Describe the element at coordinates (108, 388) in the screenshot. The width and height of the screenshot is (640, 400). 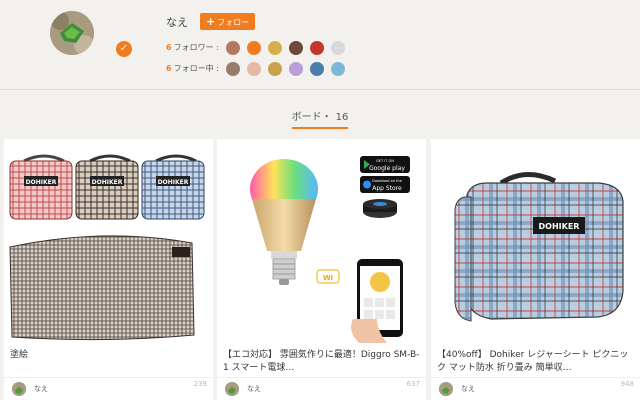
I see `card-footer: なえ 239` at that location.